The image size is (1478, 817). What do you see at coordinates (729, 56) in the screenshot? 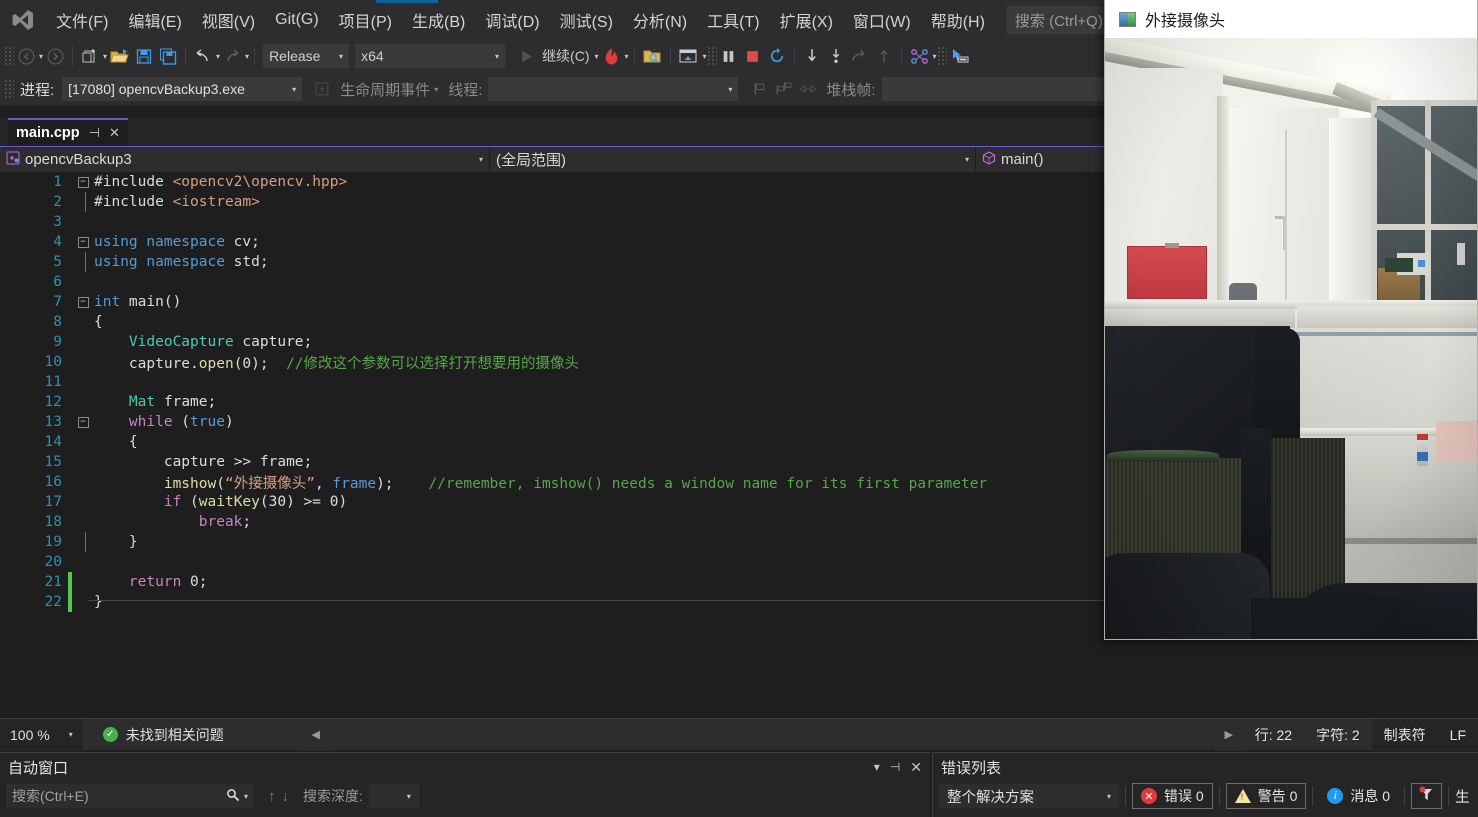
I see `pause-icon` at bounding box center [729, 56].